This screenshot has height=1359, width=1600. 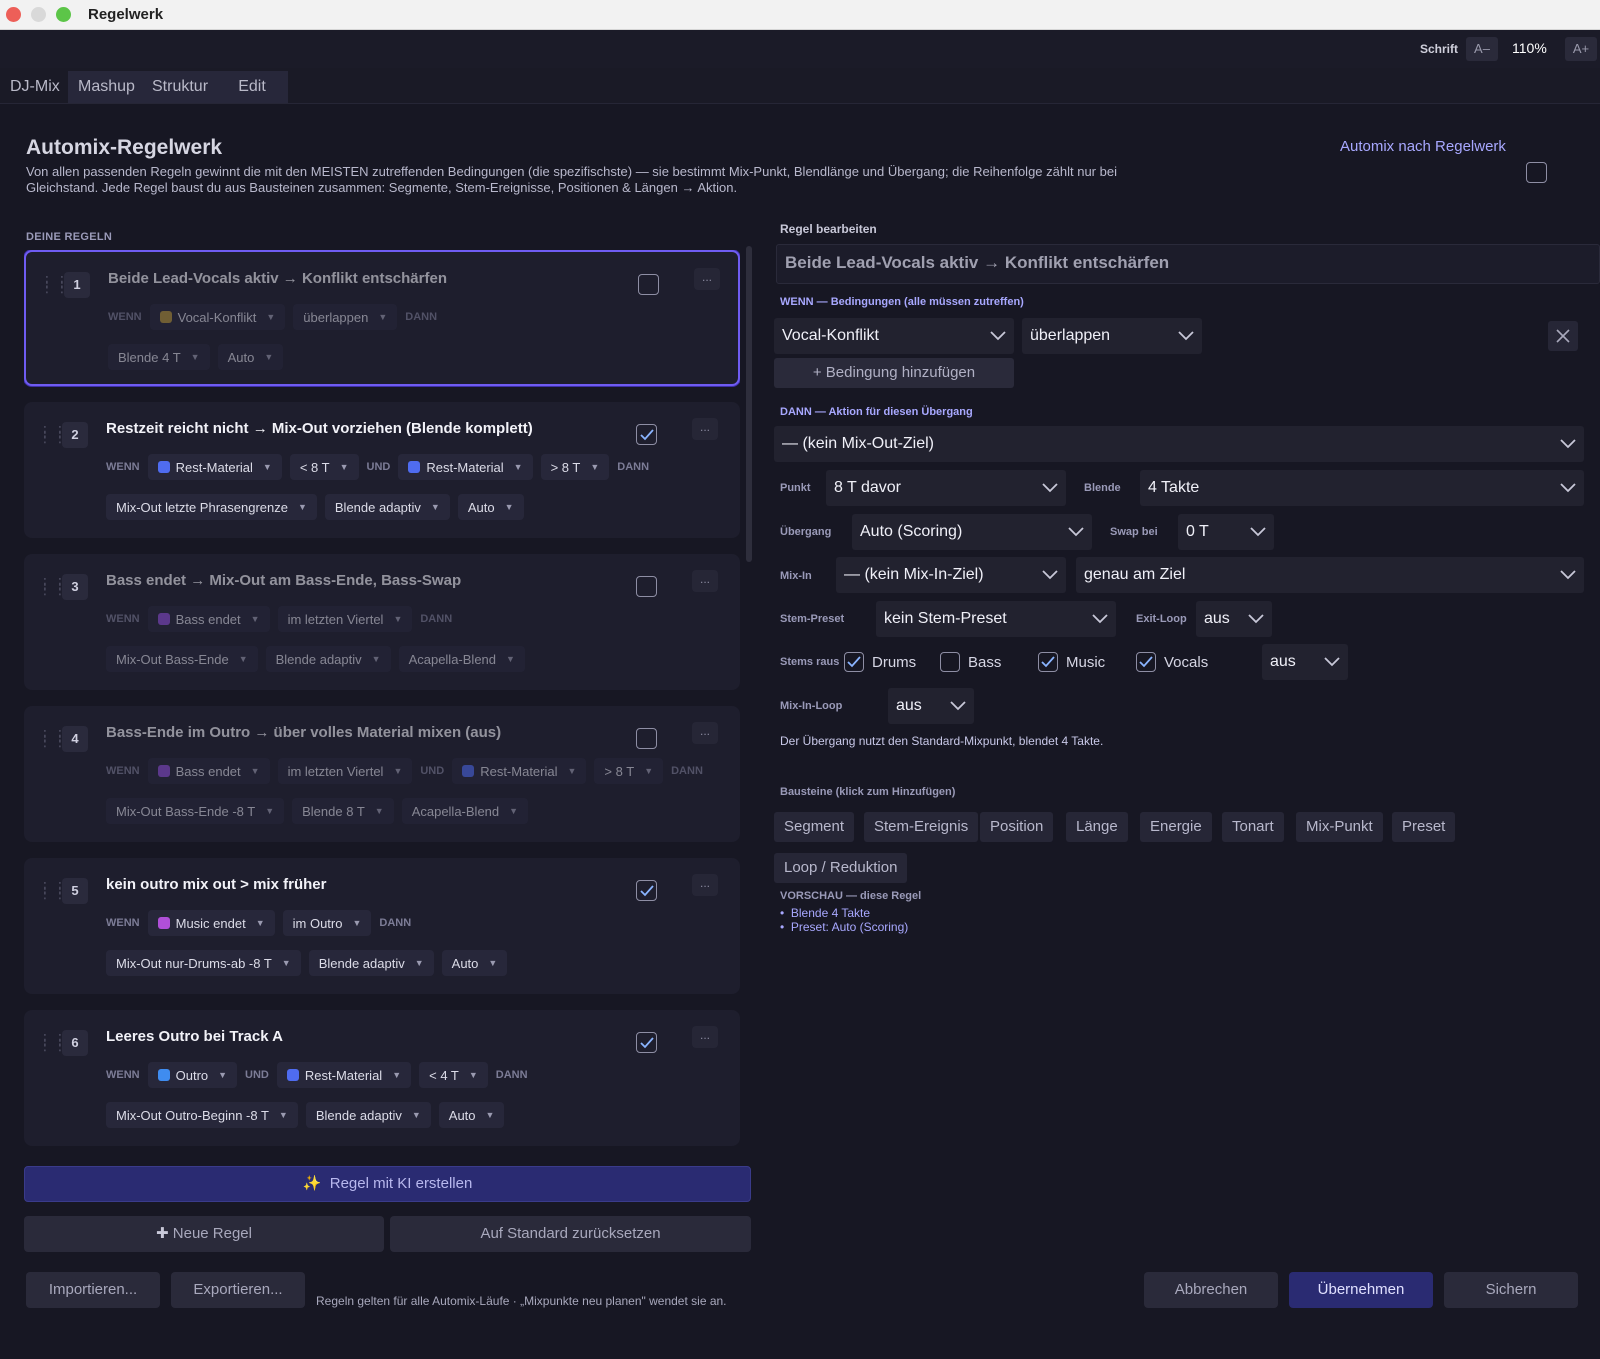 I want to click on condition-chip: Music endet ▼, so click(x=211, y=923).